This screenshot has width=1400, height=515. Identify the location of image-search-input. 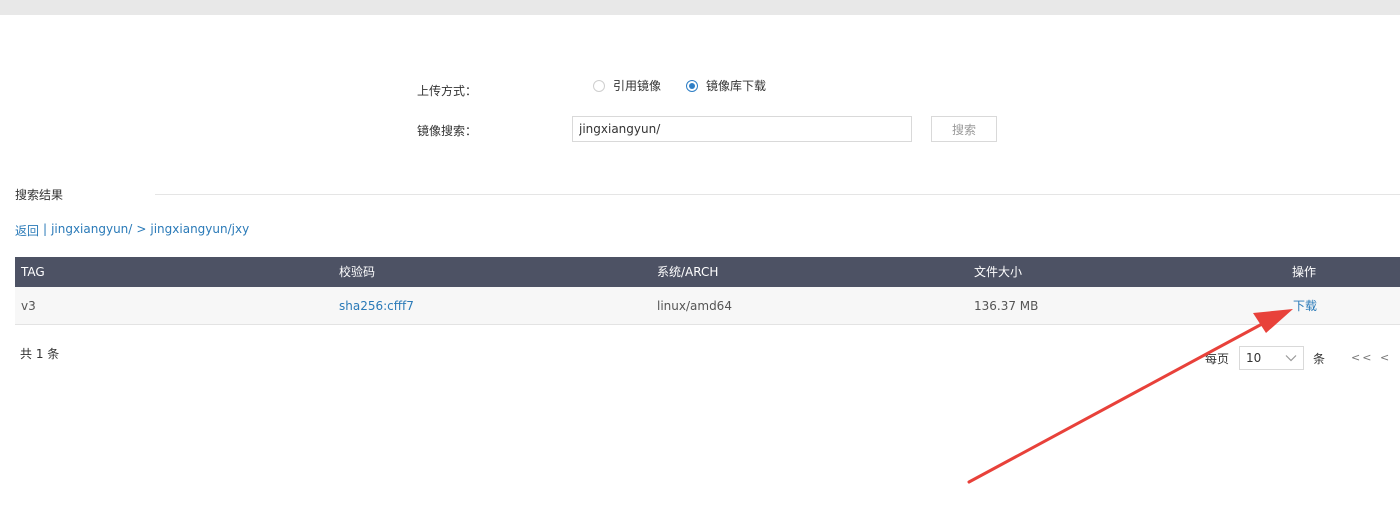
(742, 129).